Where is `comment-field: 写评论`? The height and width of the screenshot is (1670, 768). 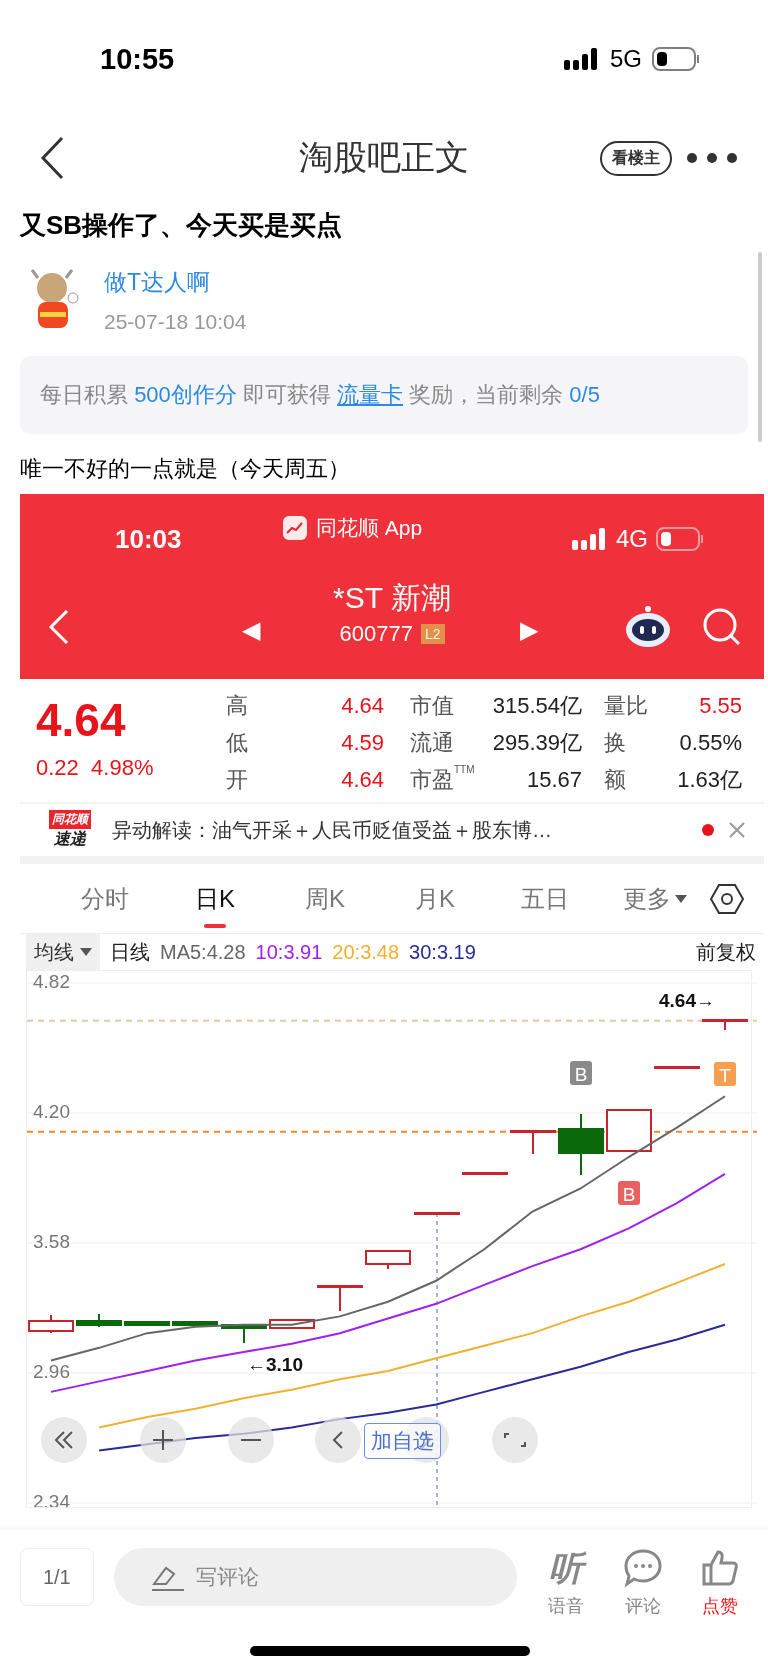
comment-field: 写评论 is located at coordinates (315, 1577).